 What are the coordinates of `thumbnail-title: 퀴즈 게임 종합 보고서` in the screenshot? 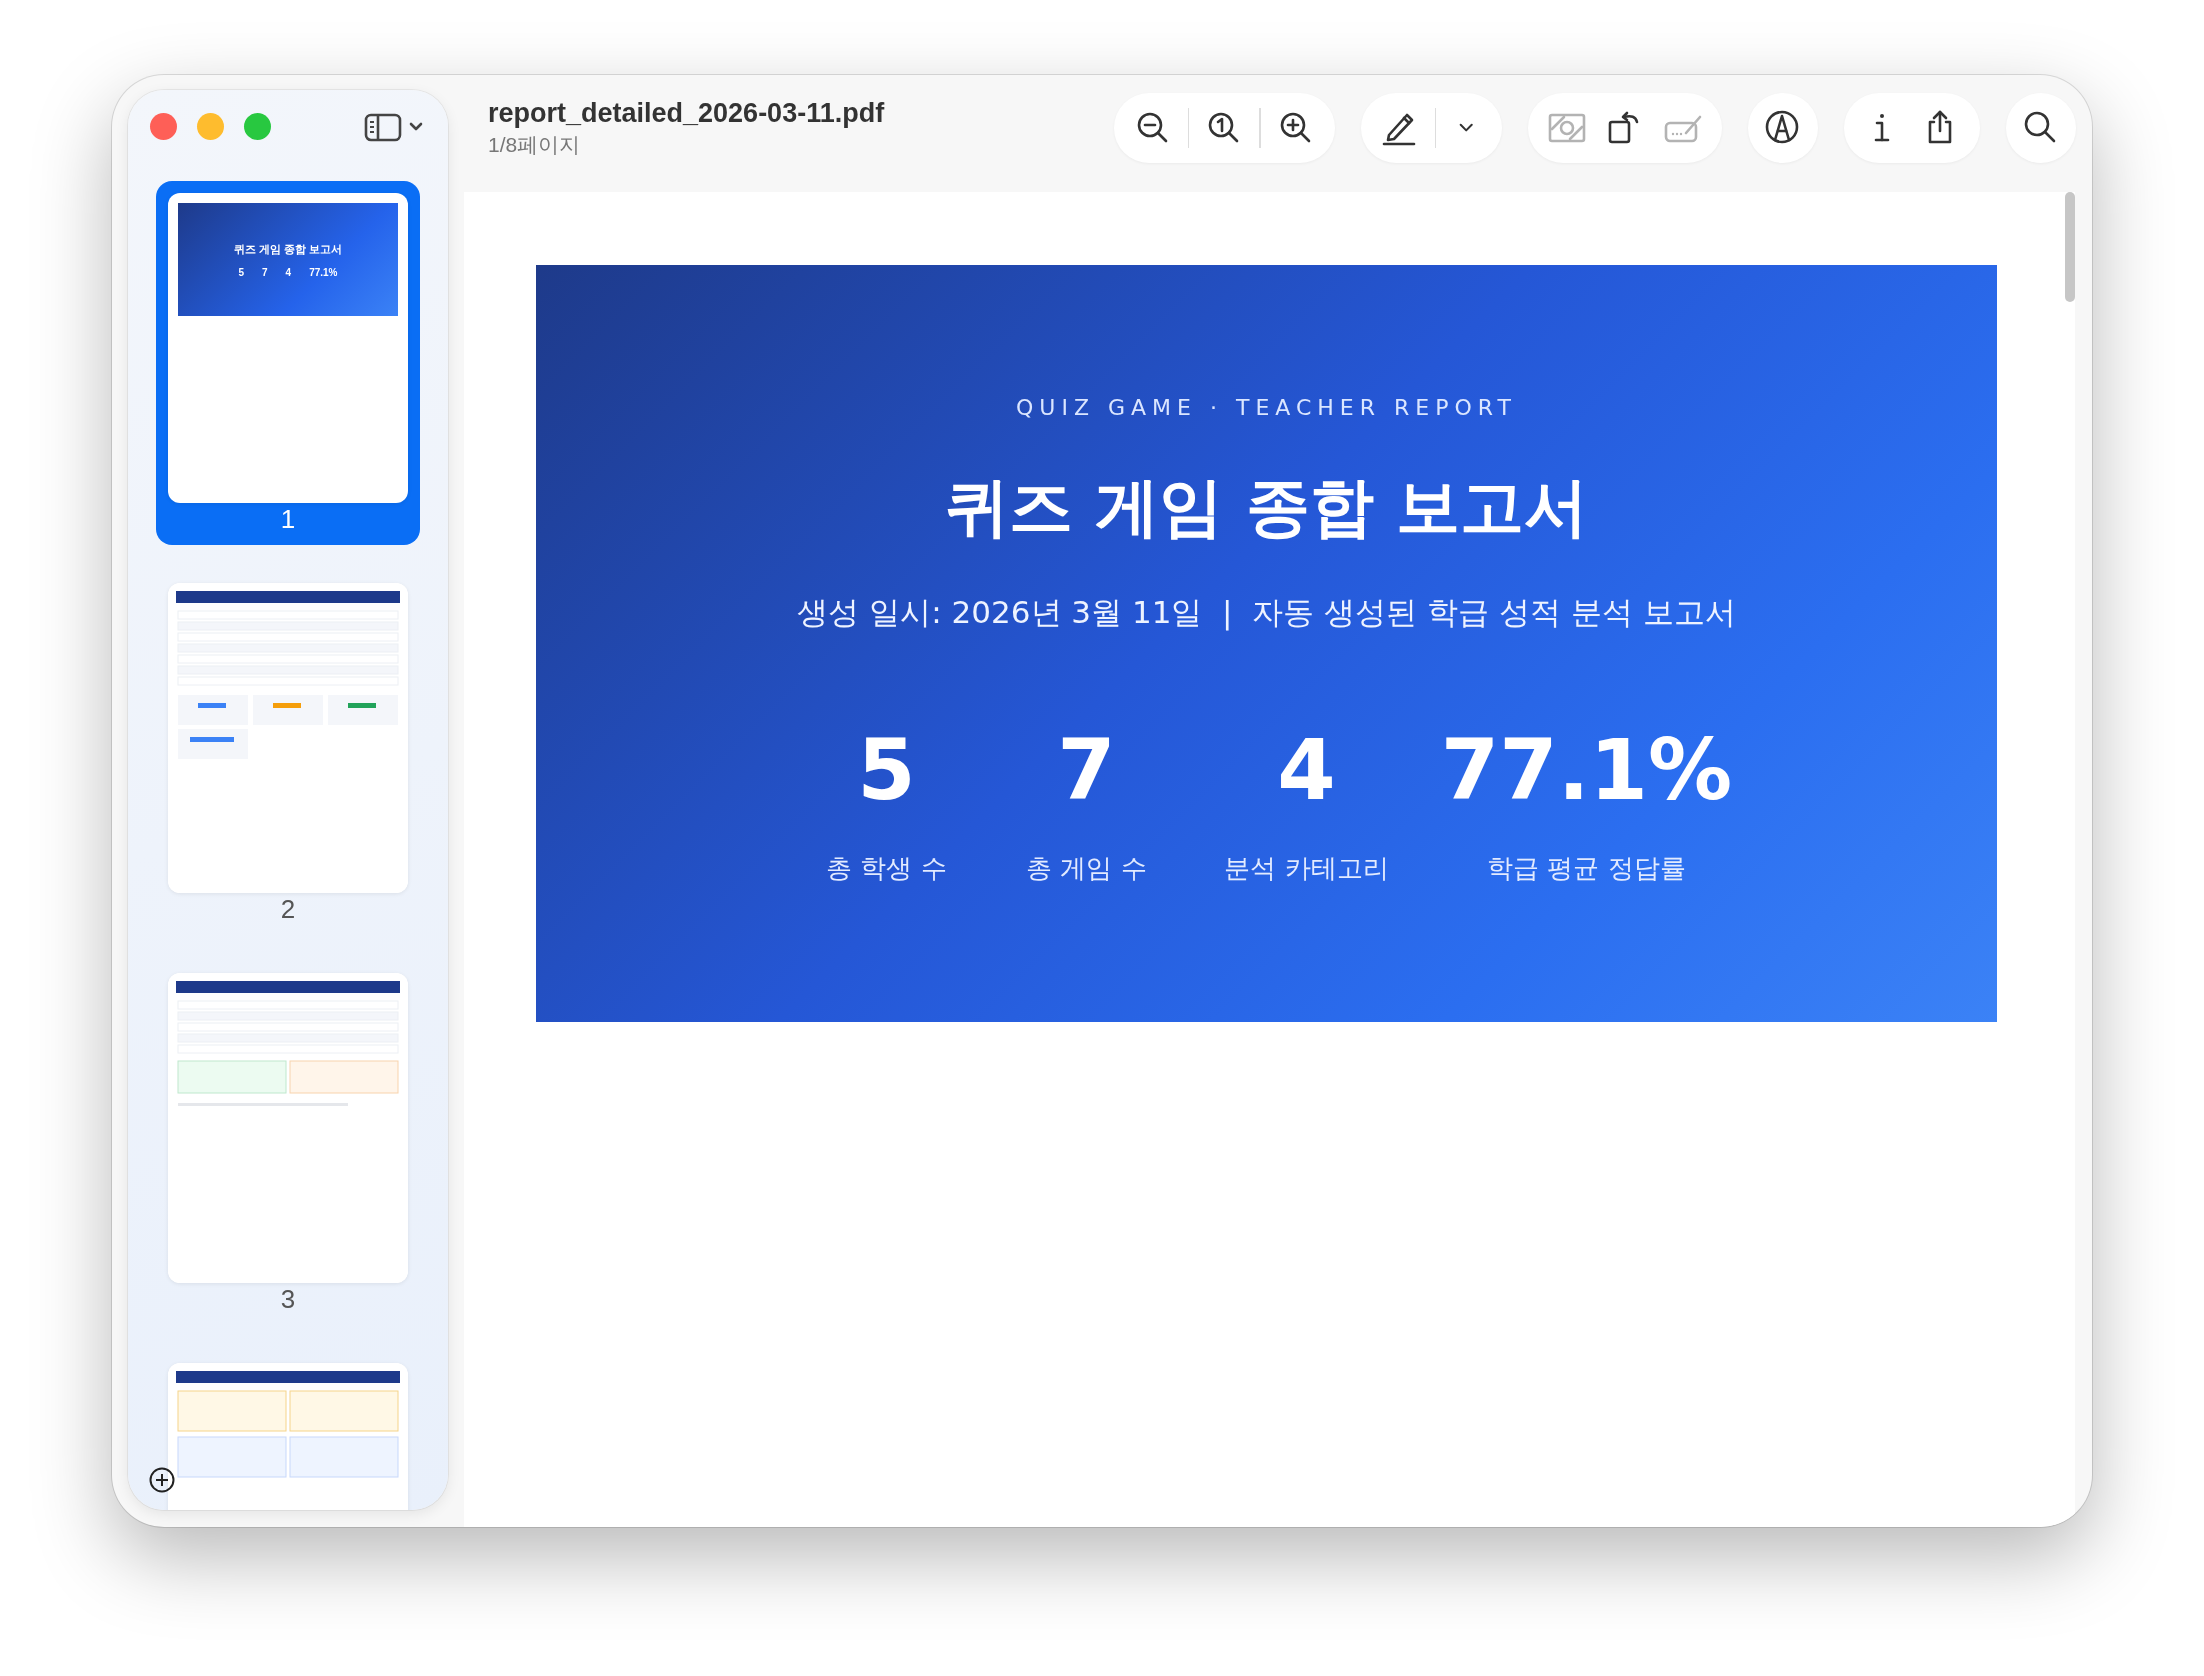 It's located at (288, 249).